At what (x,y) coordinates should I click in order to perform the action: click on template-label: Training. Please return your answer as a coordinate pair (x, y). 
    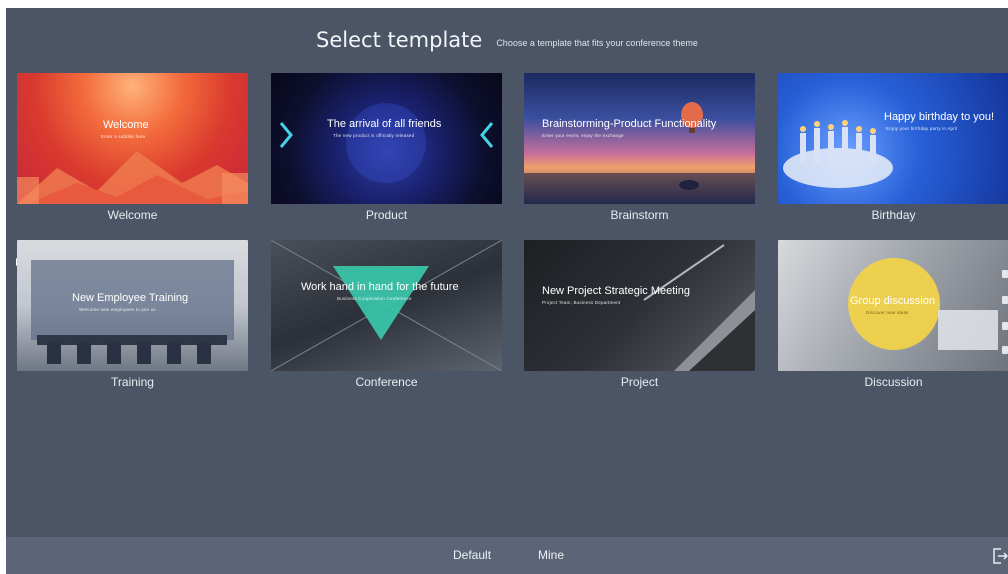
    Looking at the image, I should click on (132, 382).